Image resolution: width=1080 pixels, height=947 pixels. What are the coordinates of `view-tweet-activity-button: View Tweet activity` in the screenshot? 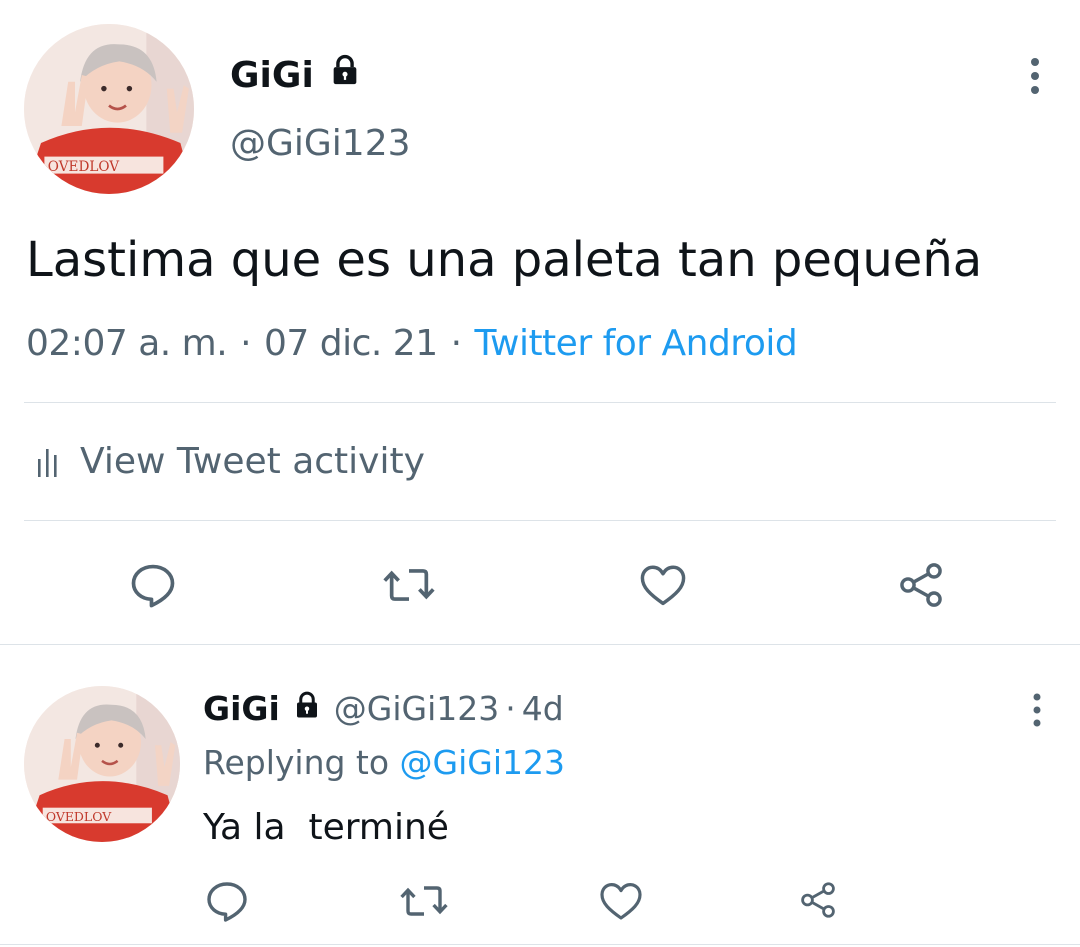 It's located at (230, 462).